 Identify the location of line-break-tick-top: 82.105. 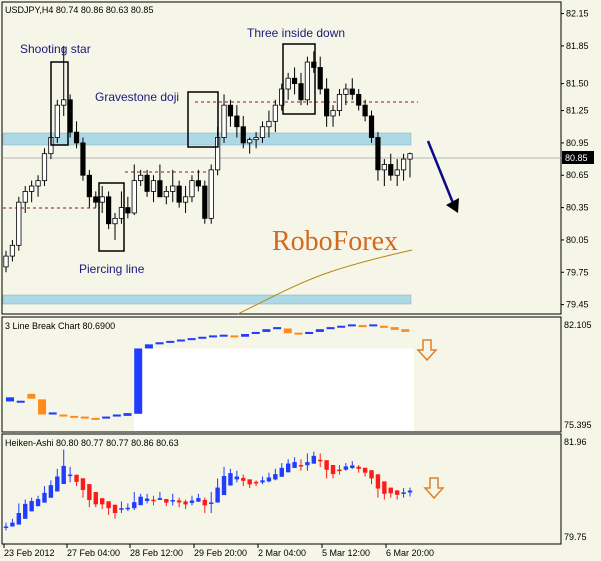
(578, 325).